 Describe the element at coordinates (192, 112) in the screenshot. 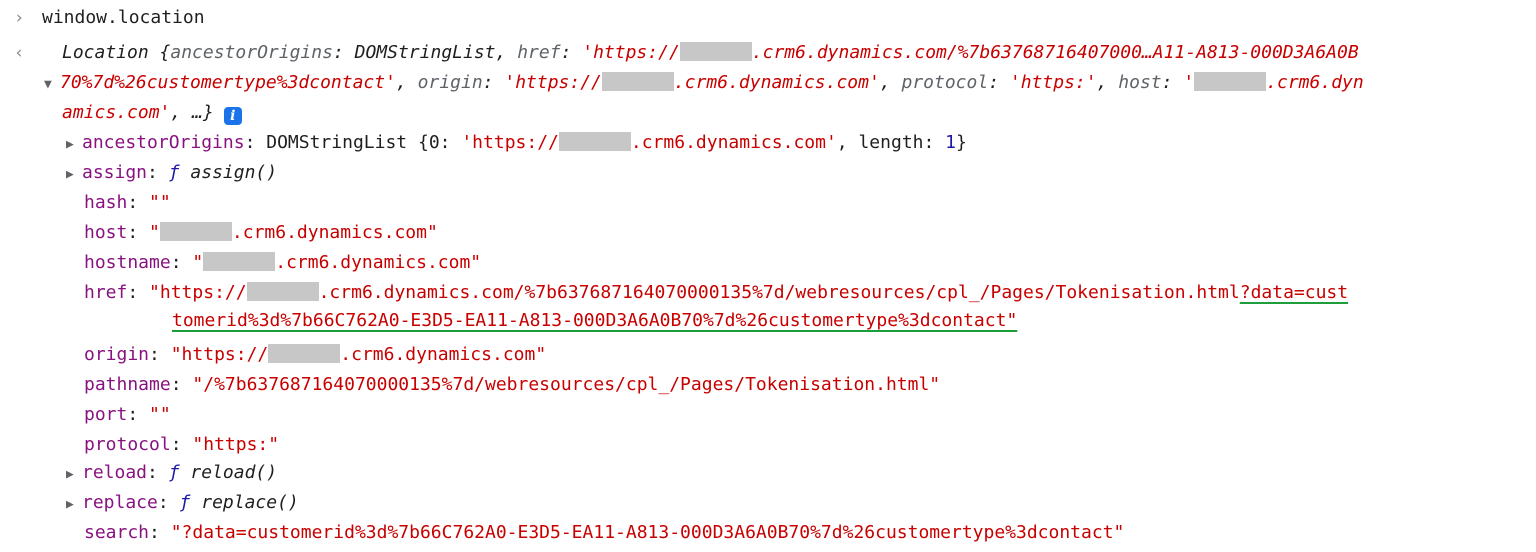

I see `summary-suffix: , …}` at that location.